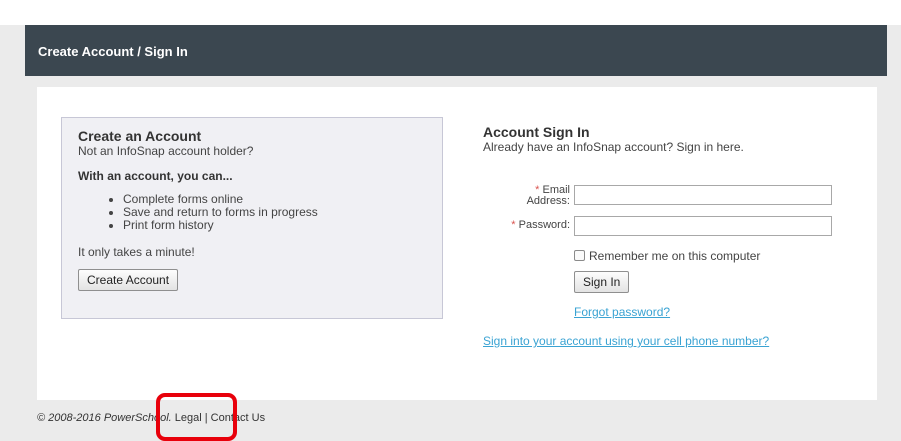 The height and width of the screenshot is (441, 901). What do you see at coordinates (540, 225) in the screenshot?
I see `password-label: * Password:` at bounding box center [540, 225].